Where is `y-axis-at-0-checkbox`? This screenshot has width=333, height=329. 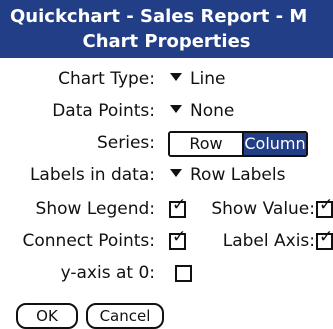
y-axis-at-0-checkbox is located at coordinates (183, 273).